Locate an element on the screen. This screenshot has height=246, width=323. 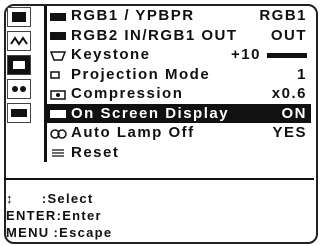
input-rgb2-icon is located at coordinates (58, 35).